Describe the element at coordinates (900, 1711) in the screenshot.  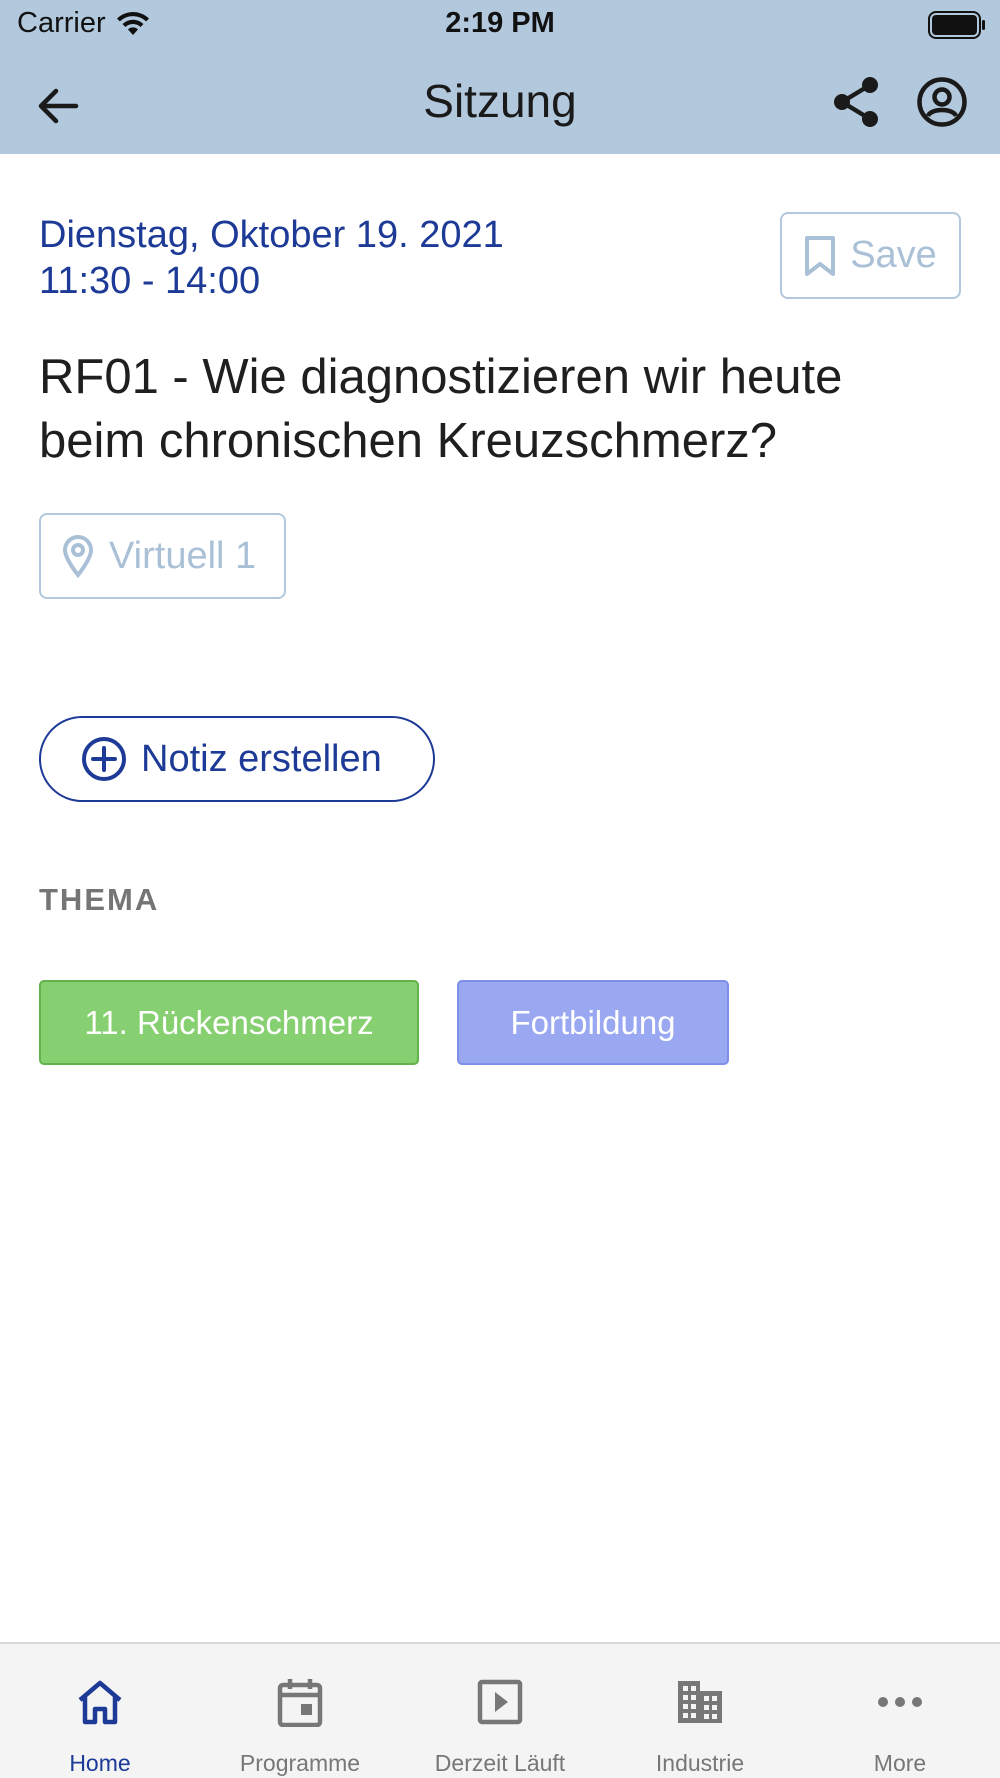
I see `tab-more: More` at that location.